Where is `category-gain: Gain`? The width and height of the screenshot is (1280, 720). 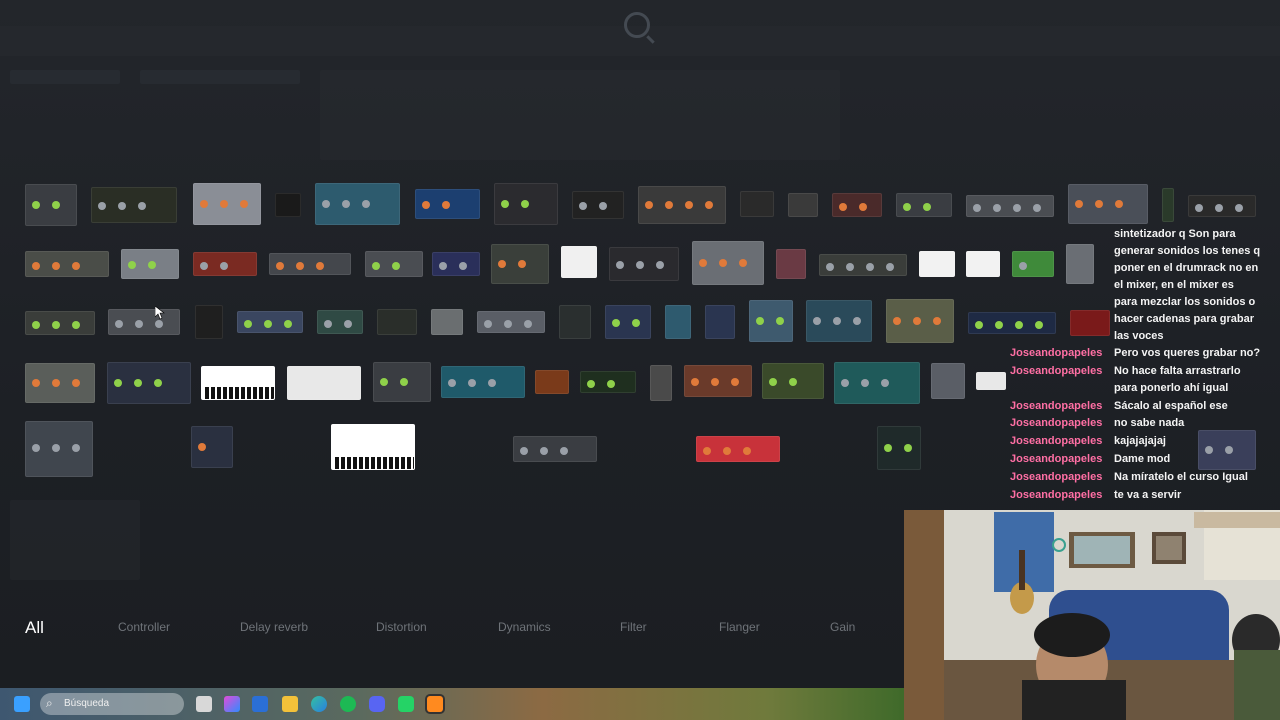 category-gain: Gain is located at coordinates (842, 627).